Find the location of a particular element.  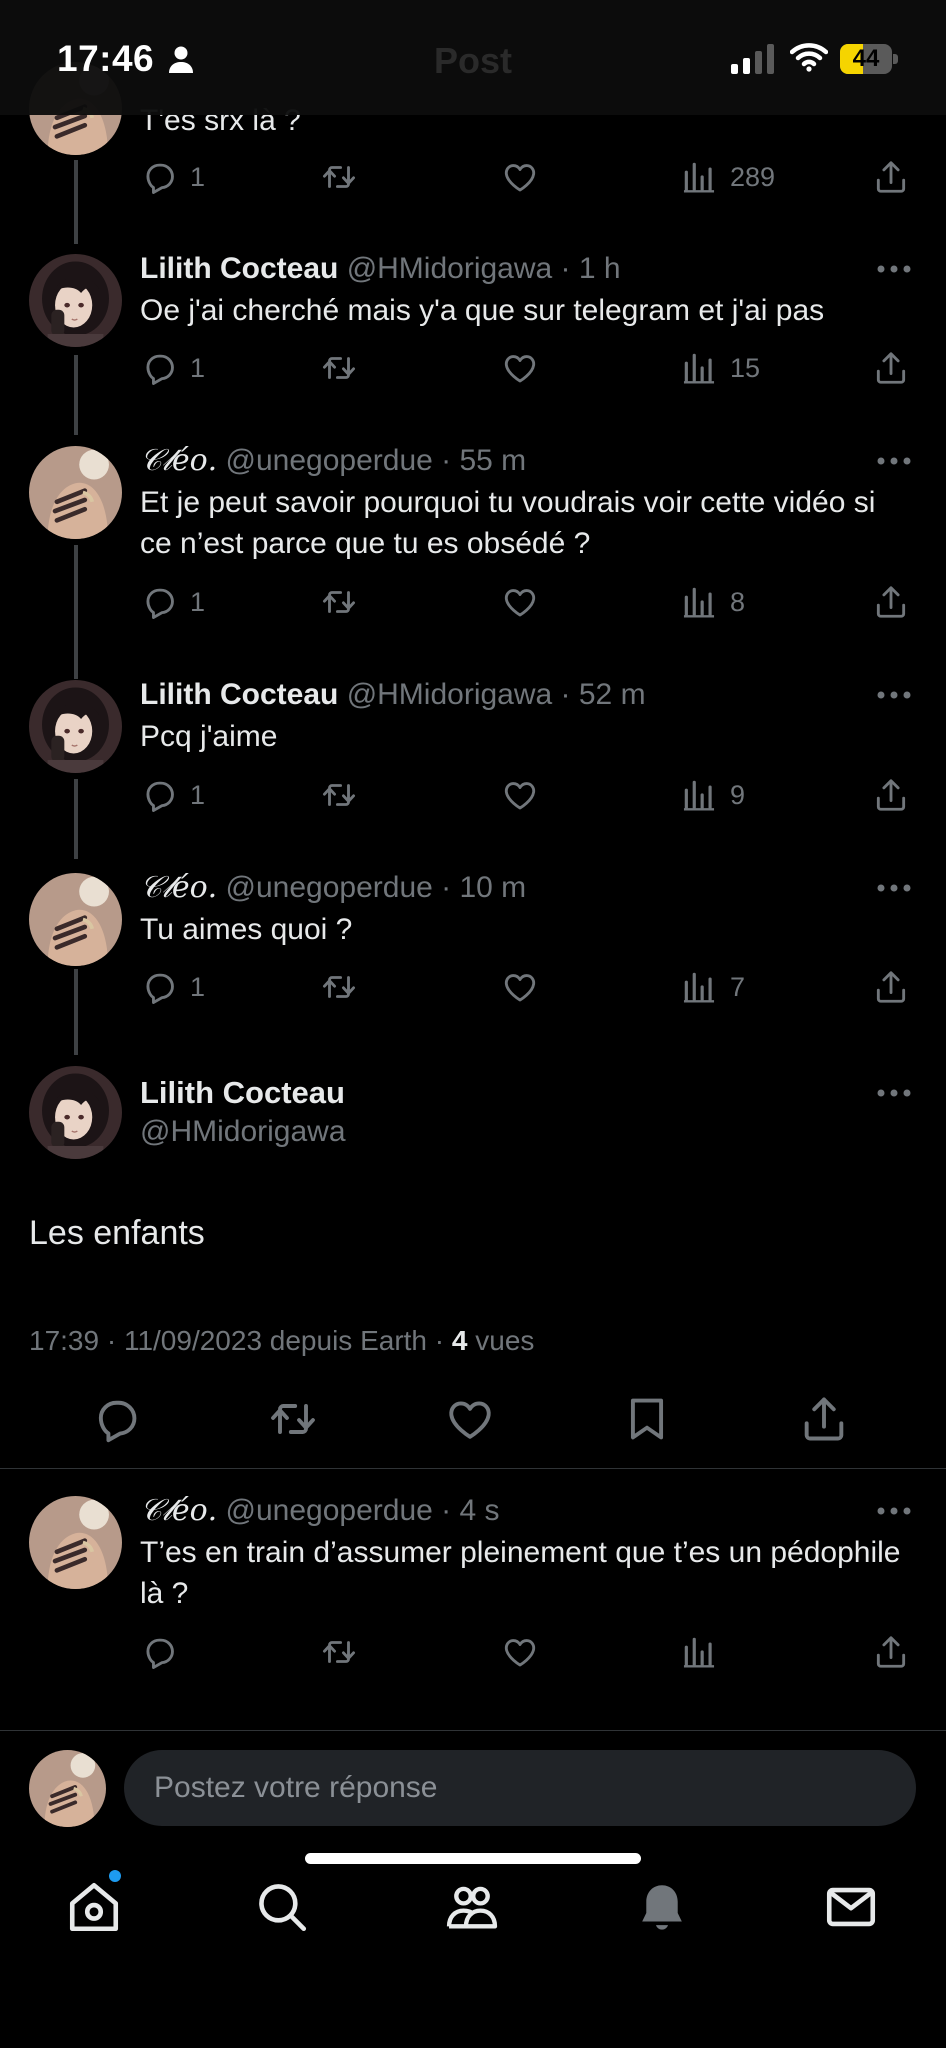

home-icon is located at coordinates (94, 1907).